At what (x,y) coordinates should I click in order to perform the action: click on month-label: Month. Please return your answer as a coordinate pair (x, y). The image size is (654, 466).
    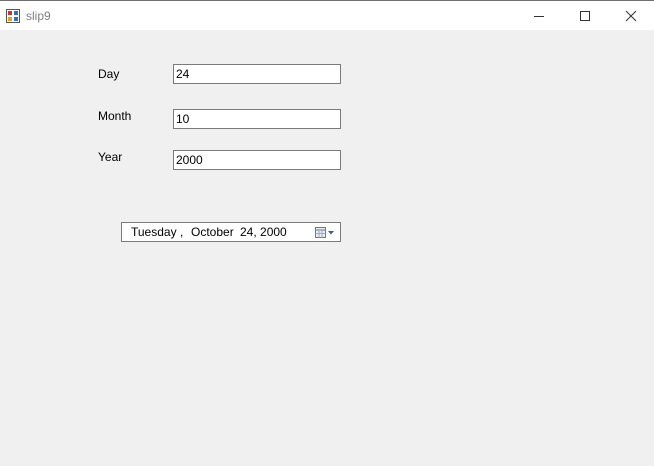
    Looking at the image, I should click on (115, 116).